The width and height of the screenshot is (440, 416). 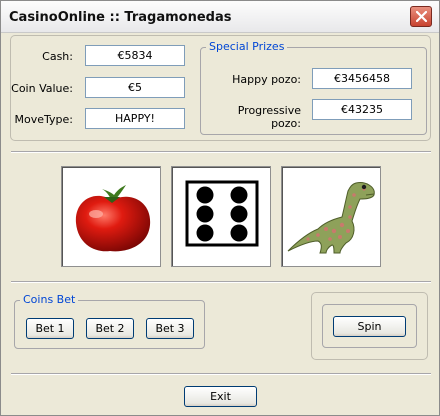 I want to click on tomato-icon, so click(x=113, y=218).